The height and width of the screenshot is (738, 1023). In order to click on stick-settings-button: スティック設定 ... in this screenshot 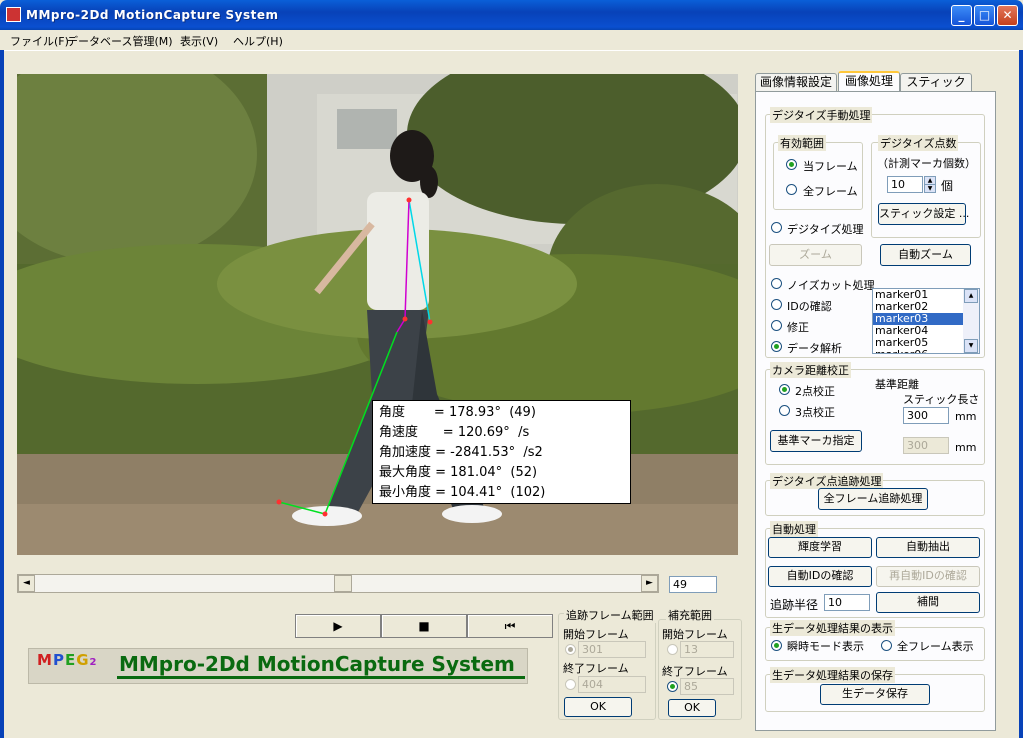, I will do `click(923, 214)`.